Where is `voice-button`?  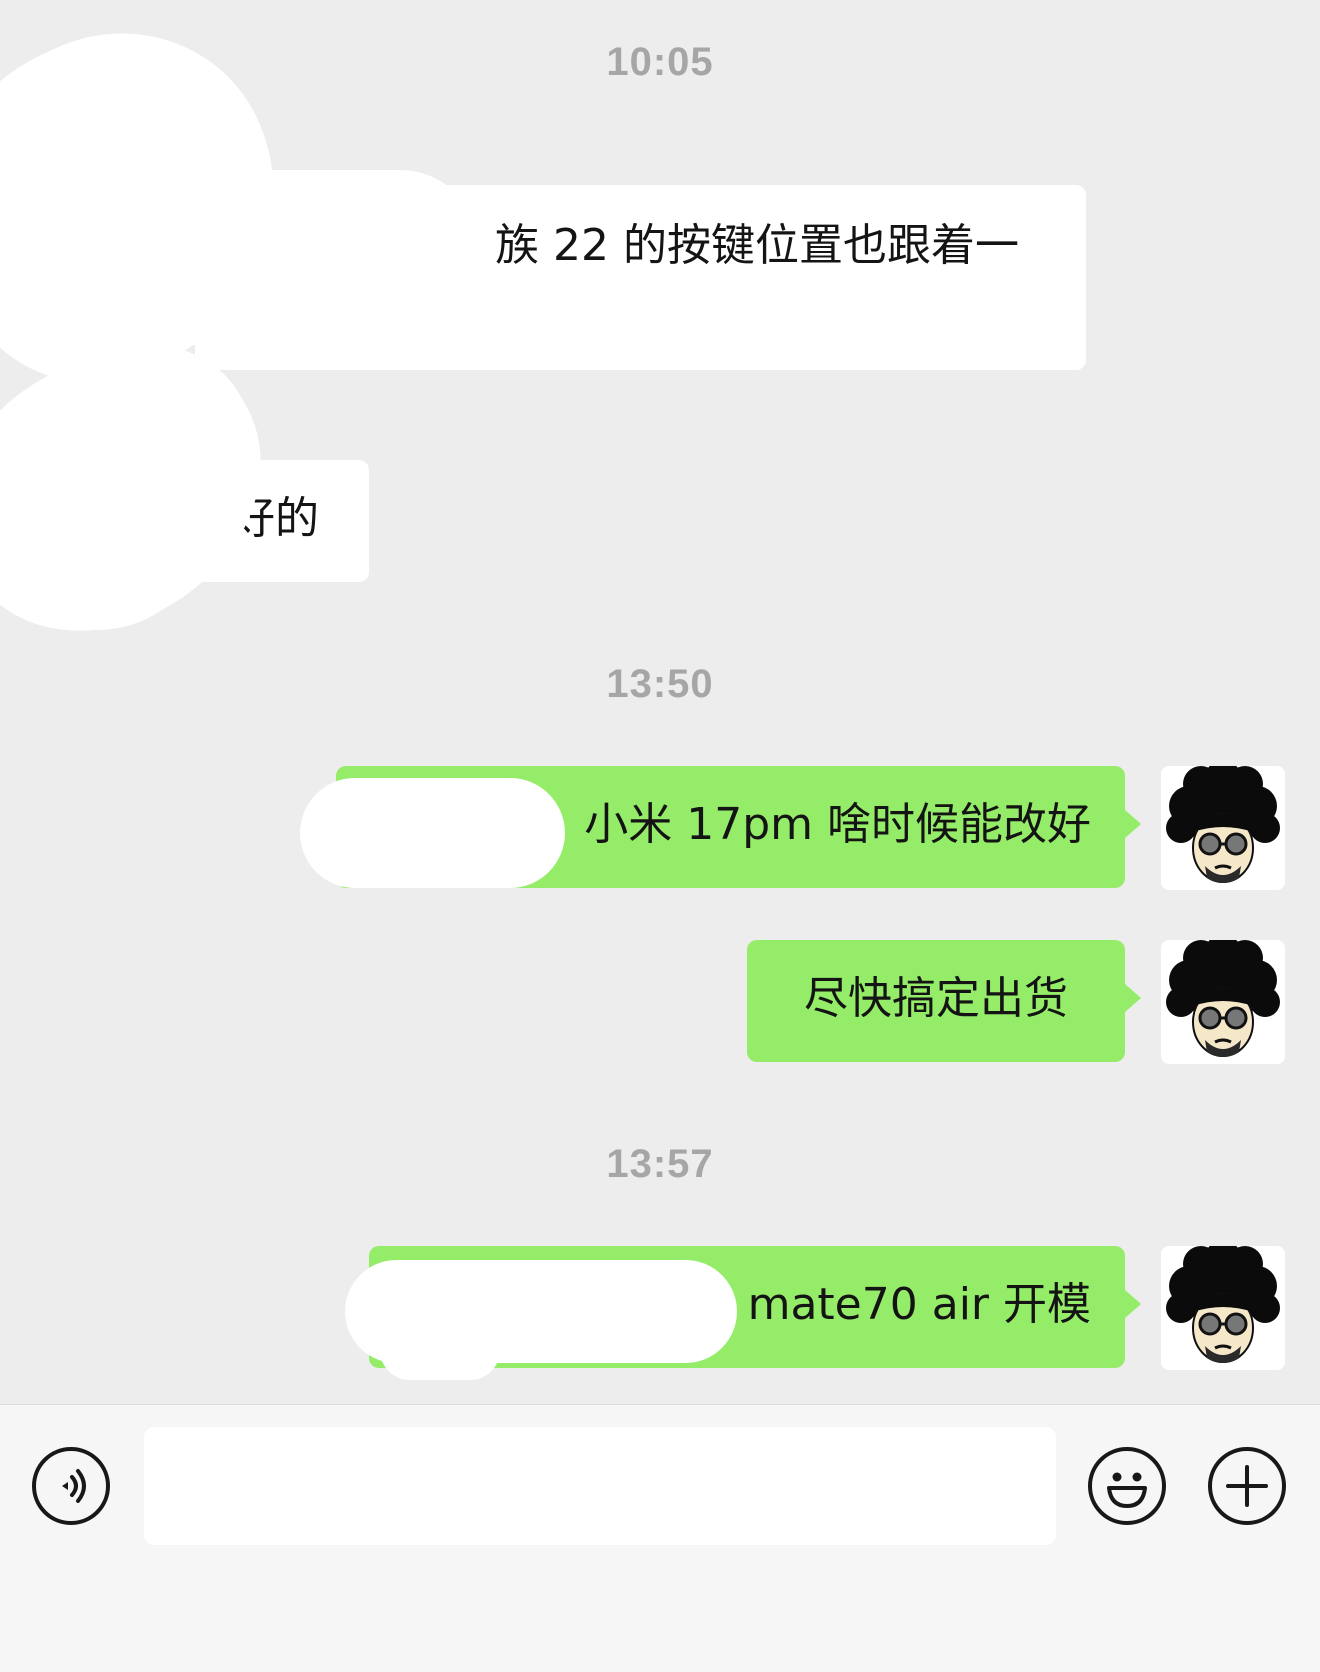 voice-button is located at coordinates (71, 1486).